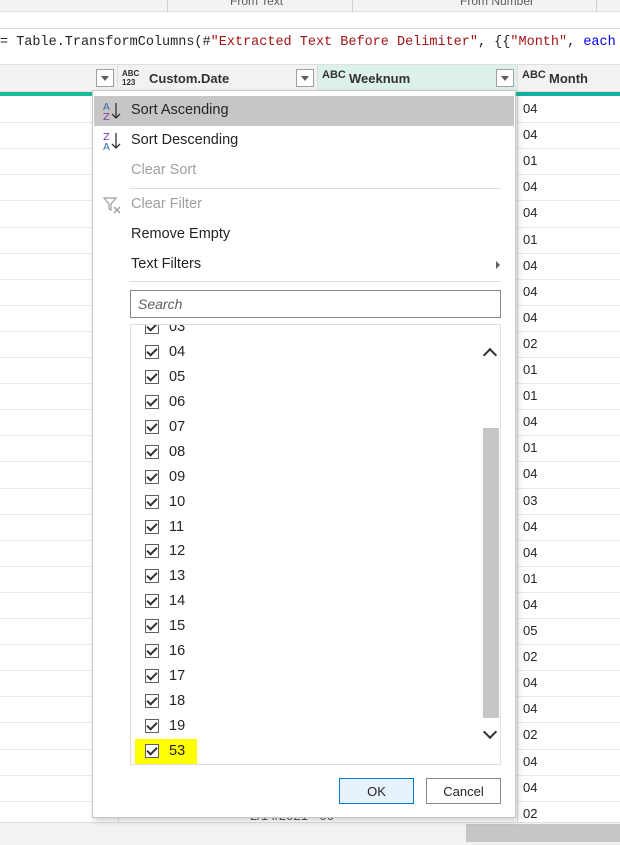 This screenshot has width=620, height=845. Describe the element at coordinates (530, 630) in the screenshot. I see `month-cell: 05` at that location.